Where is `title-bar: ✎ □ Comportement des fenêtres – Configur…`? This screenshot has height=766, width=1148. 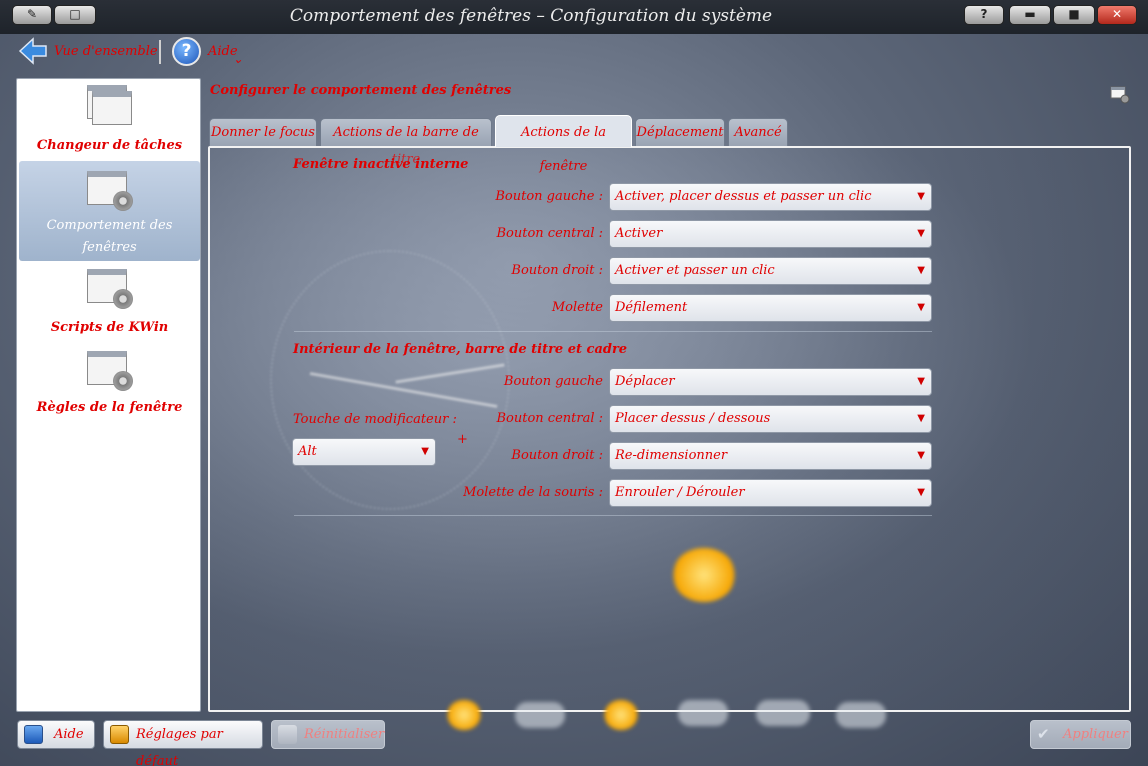
title-bar: ✎ □ Comportement des fenêtres – Configur… is located at coordinates (574, 17).